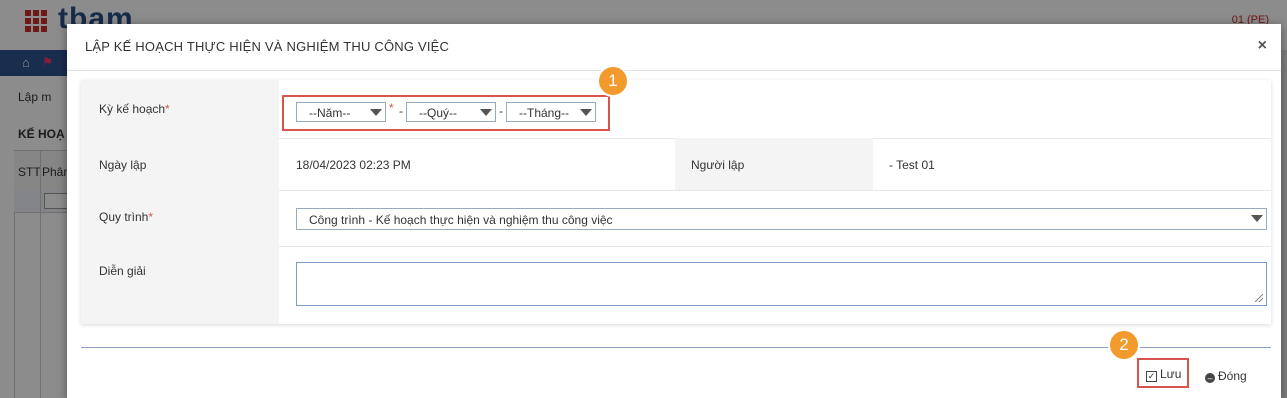 The height and width of the screenshot is (398, 1287). What do you see at coordinates (180, 285) in the screenshot?
I see `description-label-cell: Diễn giải` at bounding box center [180, 285].